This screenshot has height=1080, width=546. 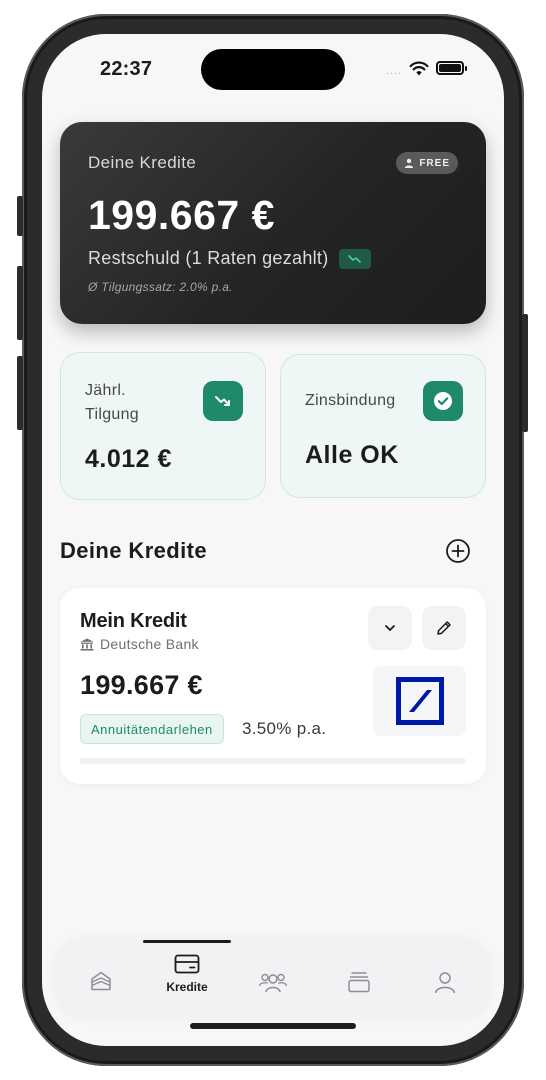 What do you see at coordinates (163, 426) in the screenshot?
I see `annual-repayment-tile: Jährl. Tilgung 4.012 €` at bounding box center [163, 426].